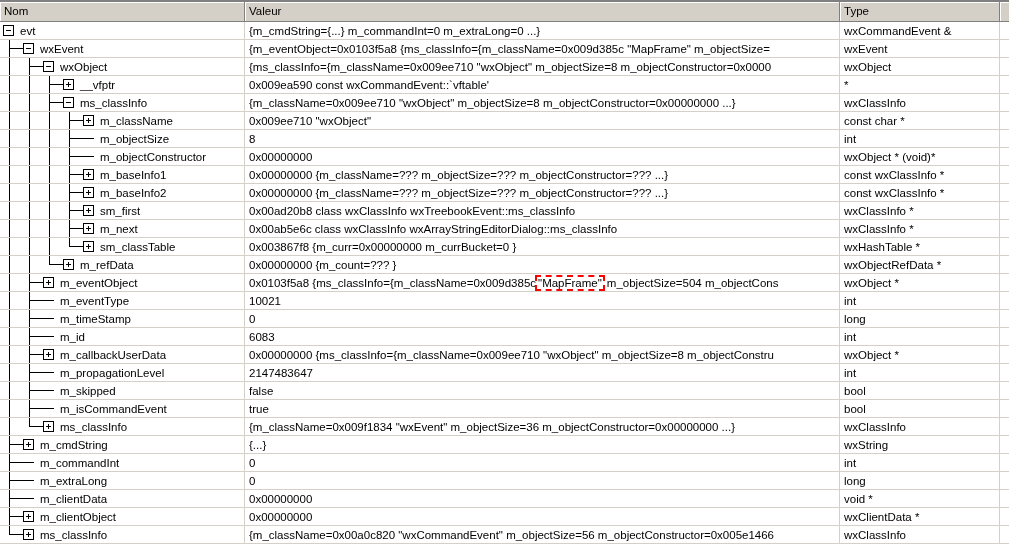 Image resolution: width=1009 pixels, height=546 pixels. What do you see at coordinates (542, 84) in the screenshot?
I see `value-cell: 0x009ea590 const wxCommandEvent::`vftable'` at bounding box center [542, 84].